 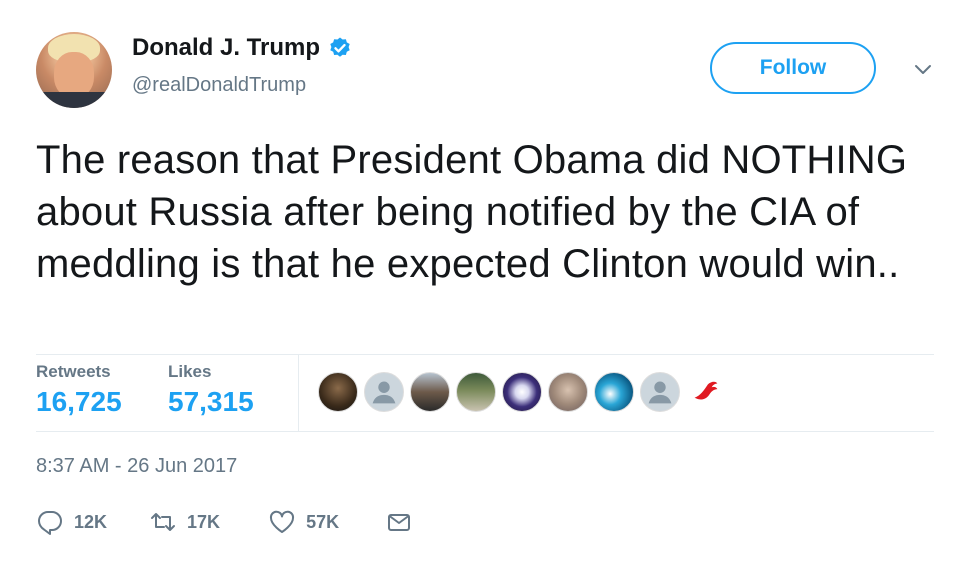 I want to click on stats-vertical-divider, so click(x=298, y=393).